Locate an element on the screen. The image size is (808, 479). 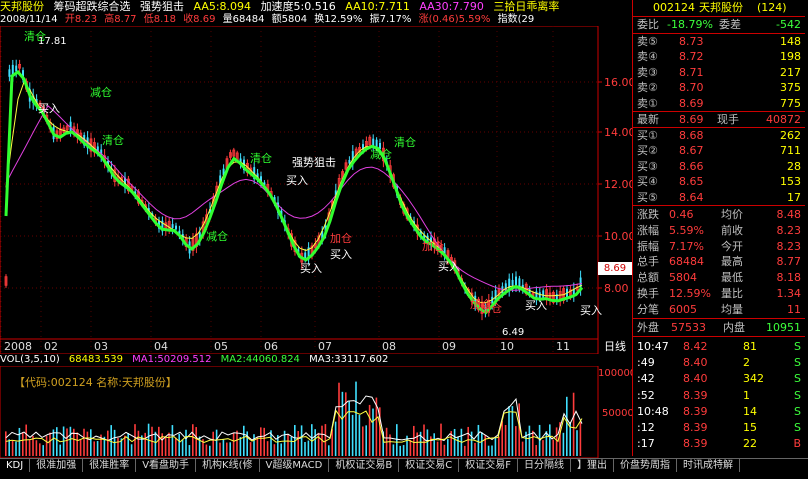
quote-name: 天邦股份 is located at coordinates (721, 7).